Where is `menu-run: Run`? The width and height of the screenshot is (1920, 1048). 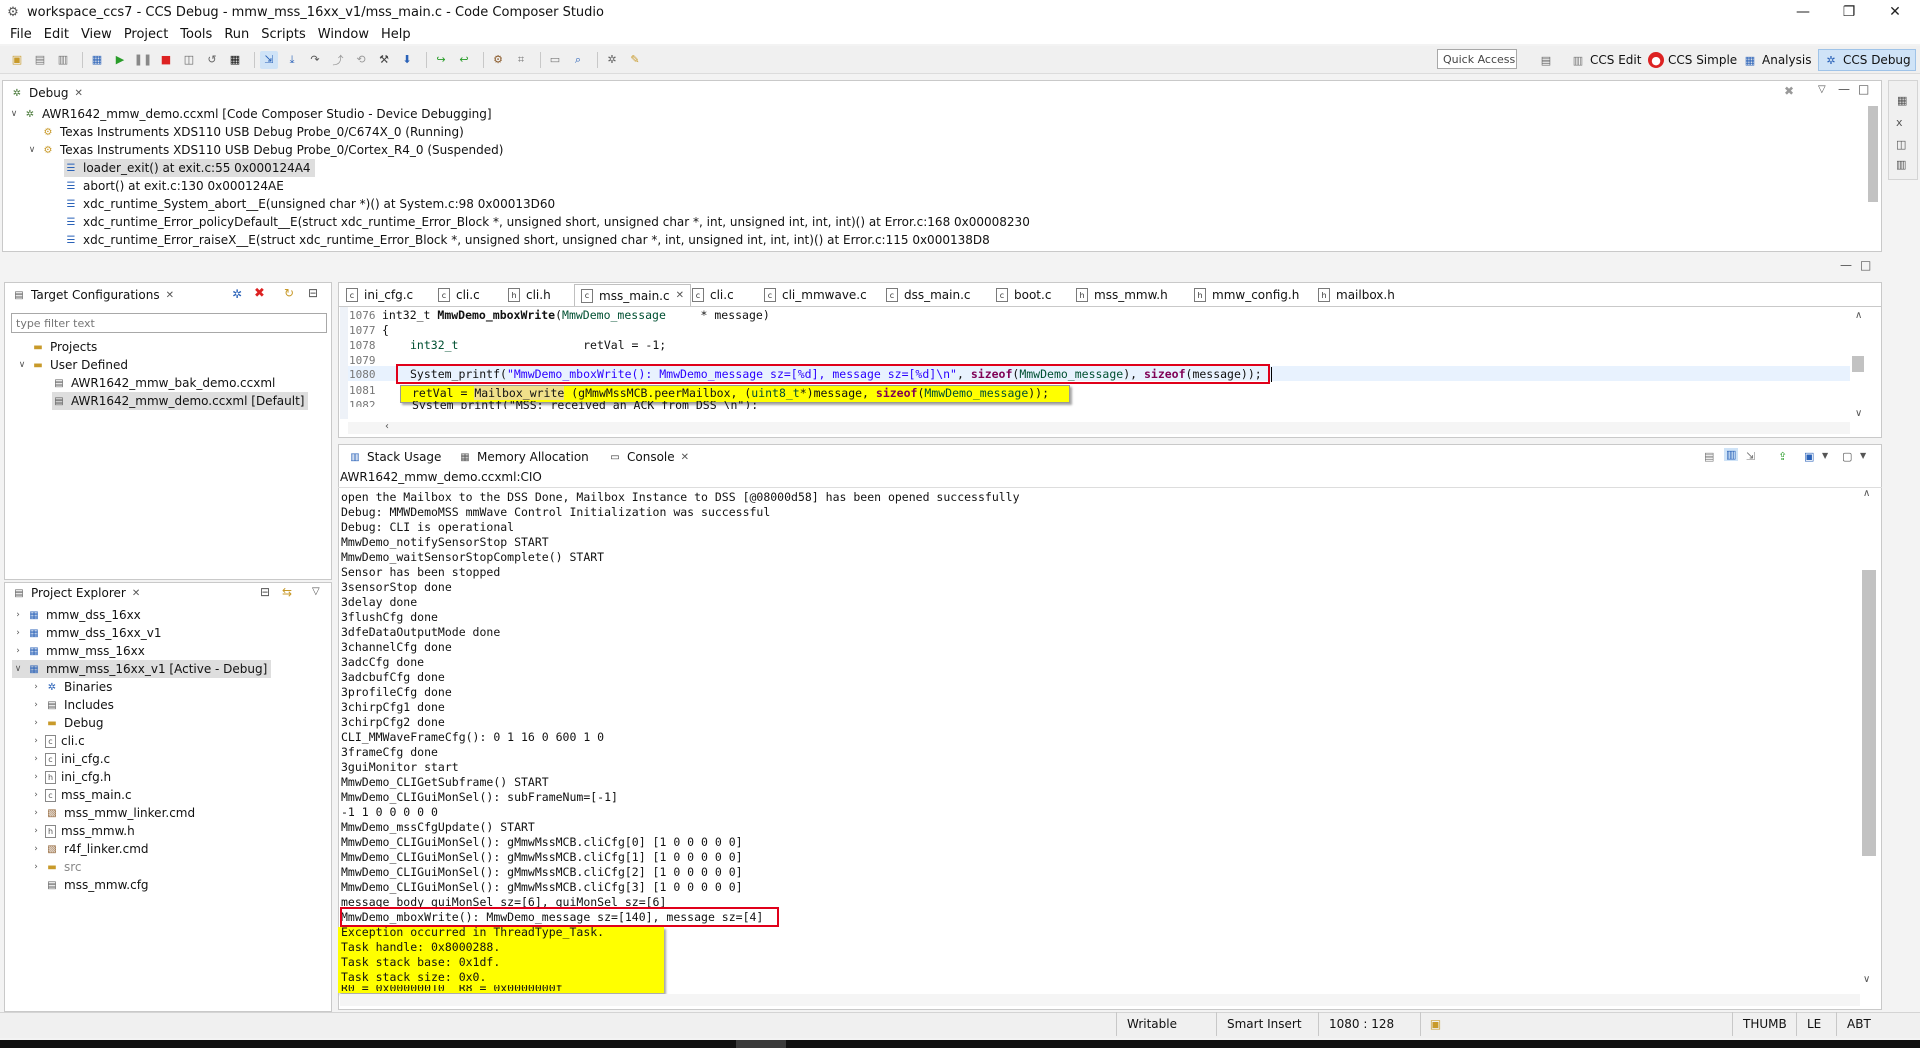 menu-run: Run is located at coordinates (236, 34).